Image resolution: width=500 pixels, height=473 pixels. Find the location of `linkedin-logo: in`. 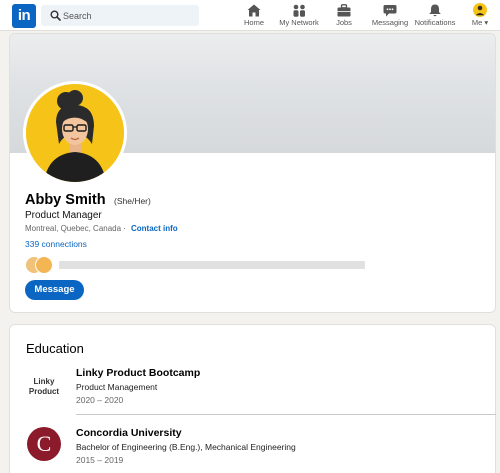

linkedin-logo: in is located at coordinates (24, 16).